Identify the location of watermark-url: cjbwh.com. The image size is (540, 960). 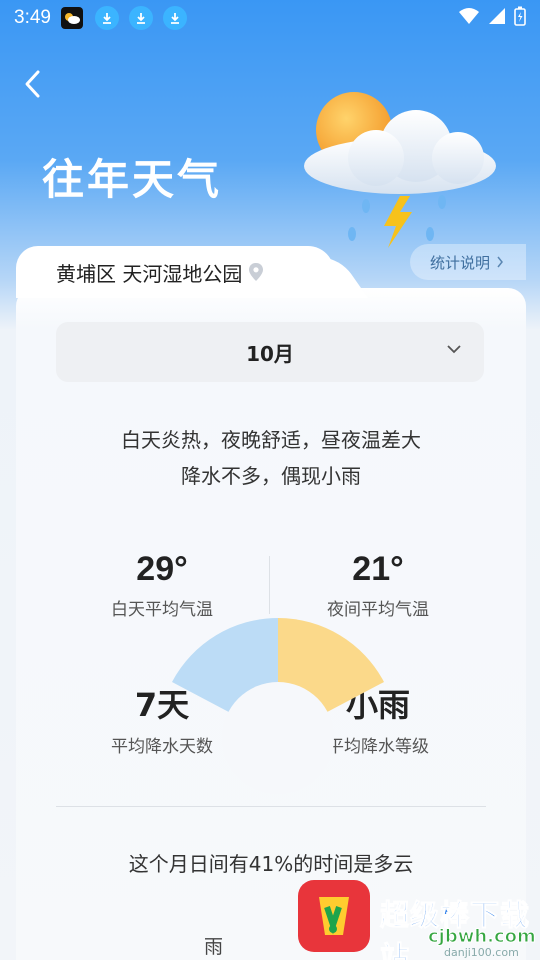
(482, 937).